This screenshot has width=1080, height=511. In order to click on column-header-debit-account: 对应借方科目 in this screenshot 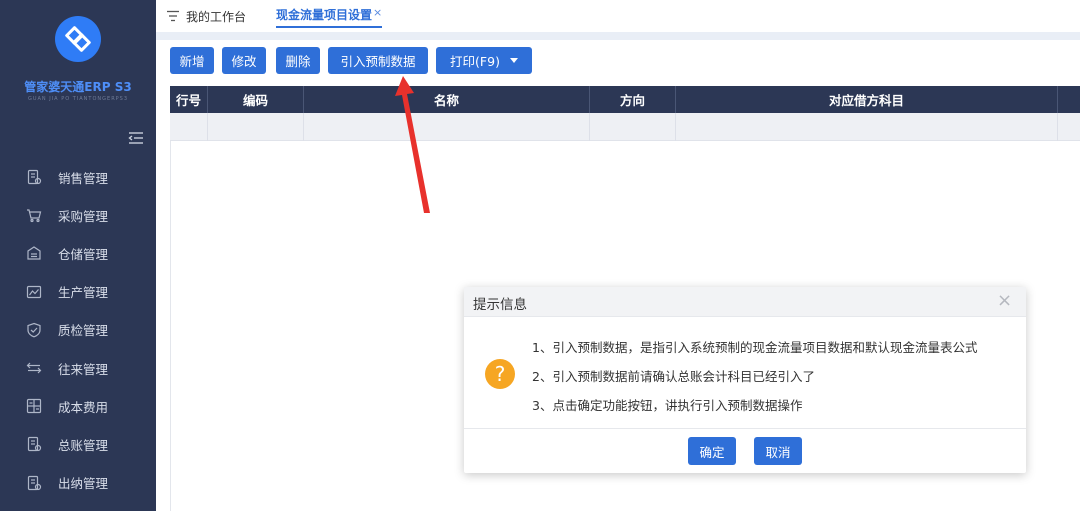, I will do `click(867, 99)`.